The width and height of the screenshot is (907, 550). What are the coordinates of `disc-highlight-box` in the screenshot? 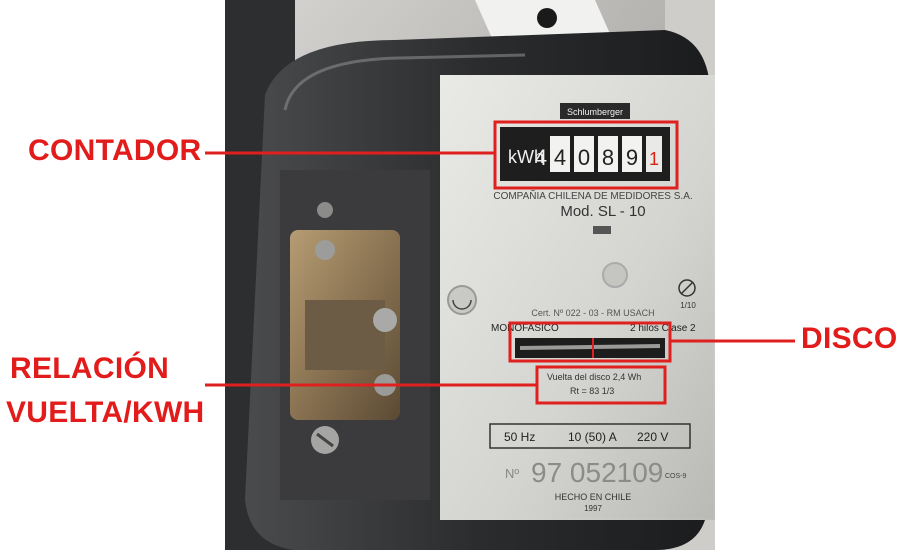 It's located at (590, 342).